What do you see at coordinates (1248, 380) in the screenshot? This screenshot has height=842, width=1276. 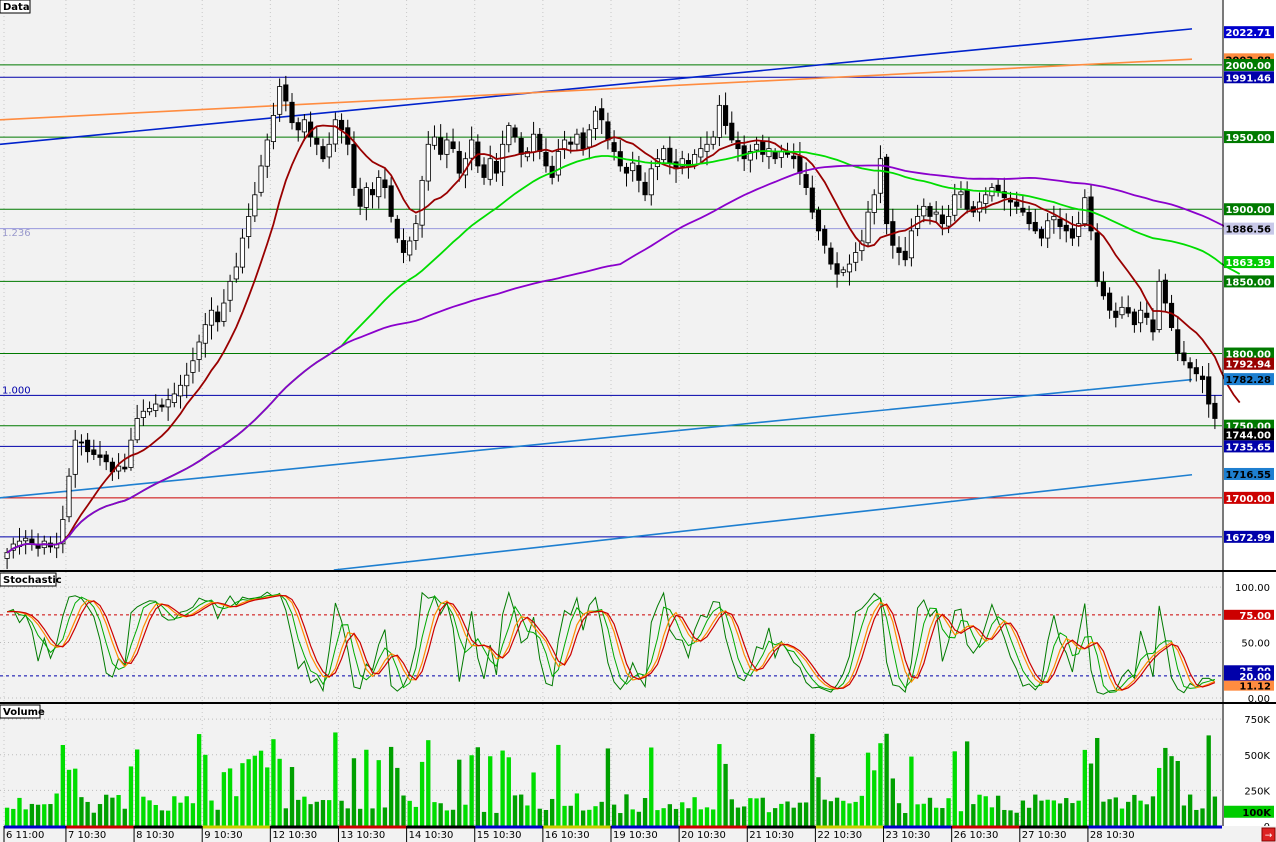 I see `price-axis-tag-label: 1782.28` at bounding box center [1248, 380].